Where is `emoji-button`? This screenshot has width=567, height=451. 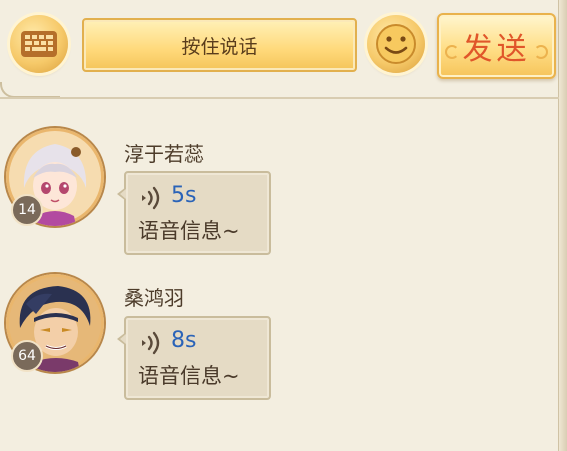 emoji-button is located at coordinates (396, 44).